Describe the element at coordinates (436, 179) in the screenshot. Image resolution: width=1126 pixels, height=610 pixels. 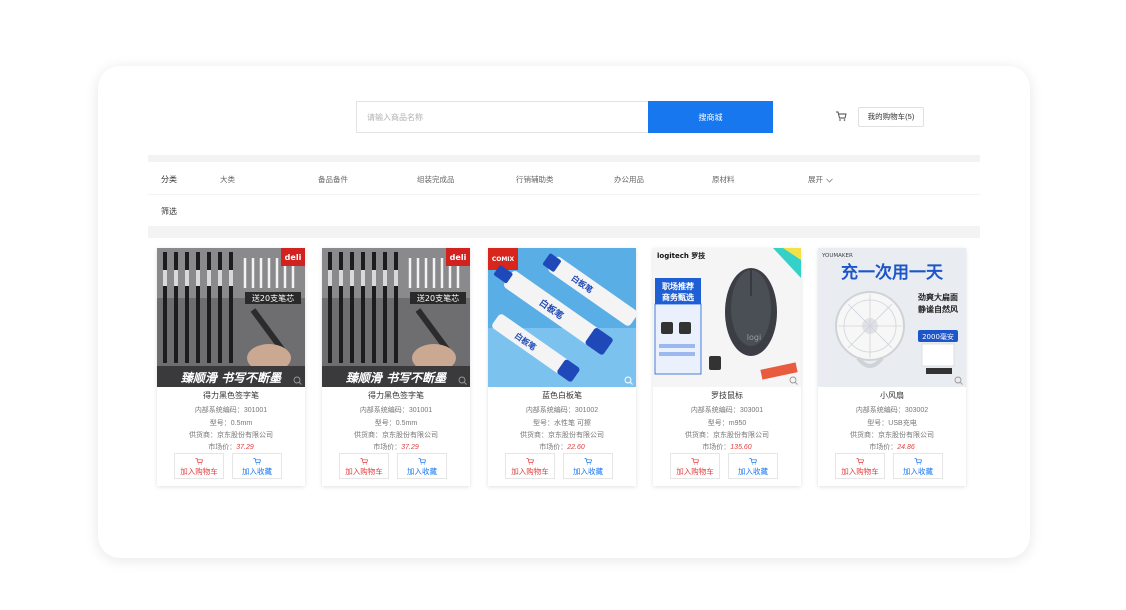
I see `category-option: 组装完成品` at that location.